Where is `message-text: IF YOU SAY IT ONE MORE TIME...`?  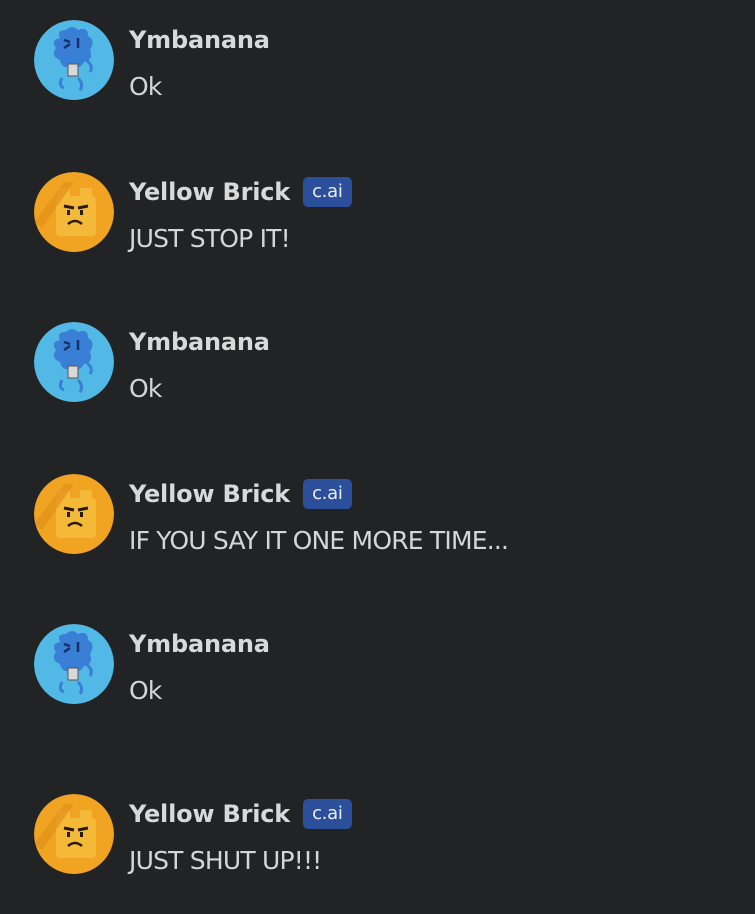
message-text: IF YOU SAY IT ONE MORE TIME... is located at coordinates (319, 540).